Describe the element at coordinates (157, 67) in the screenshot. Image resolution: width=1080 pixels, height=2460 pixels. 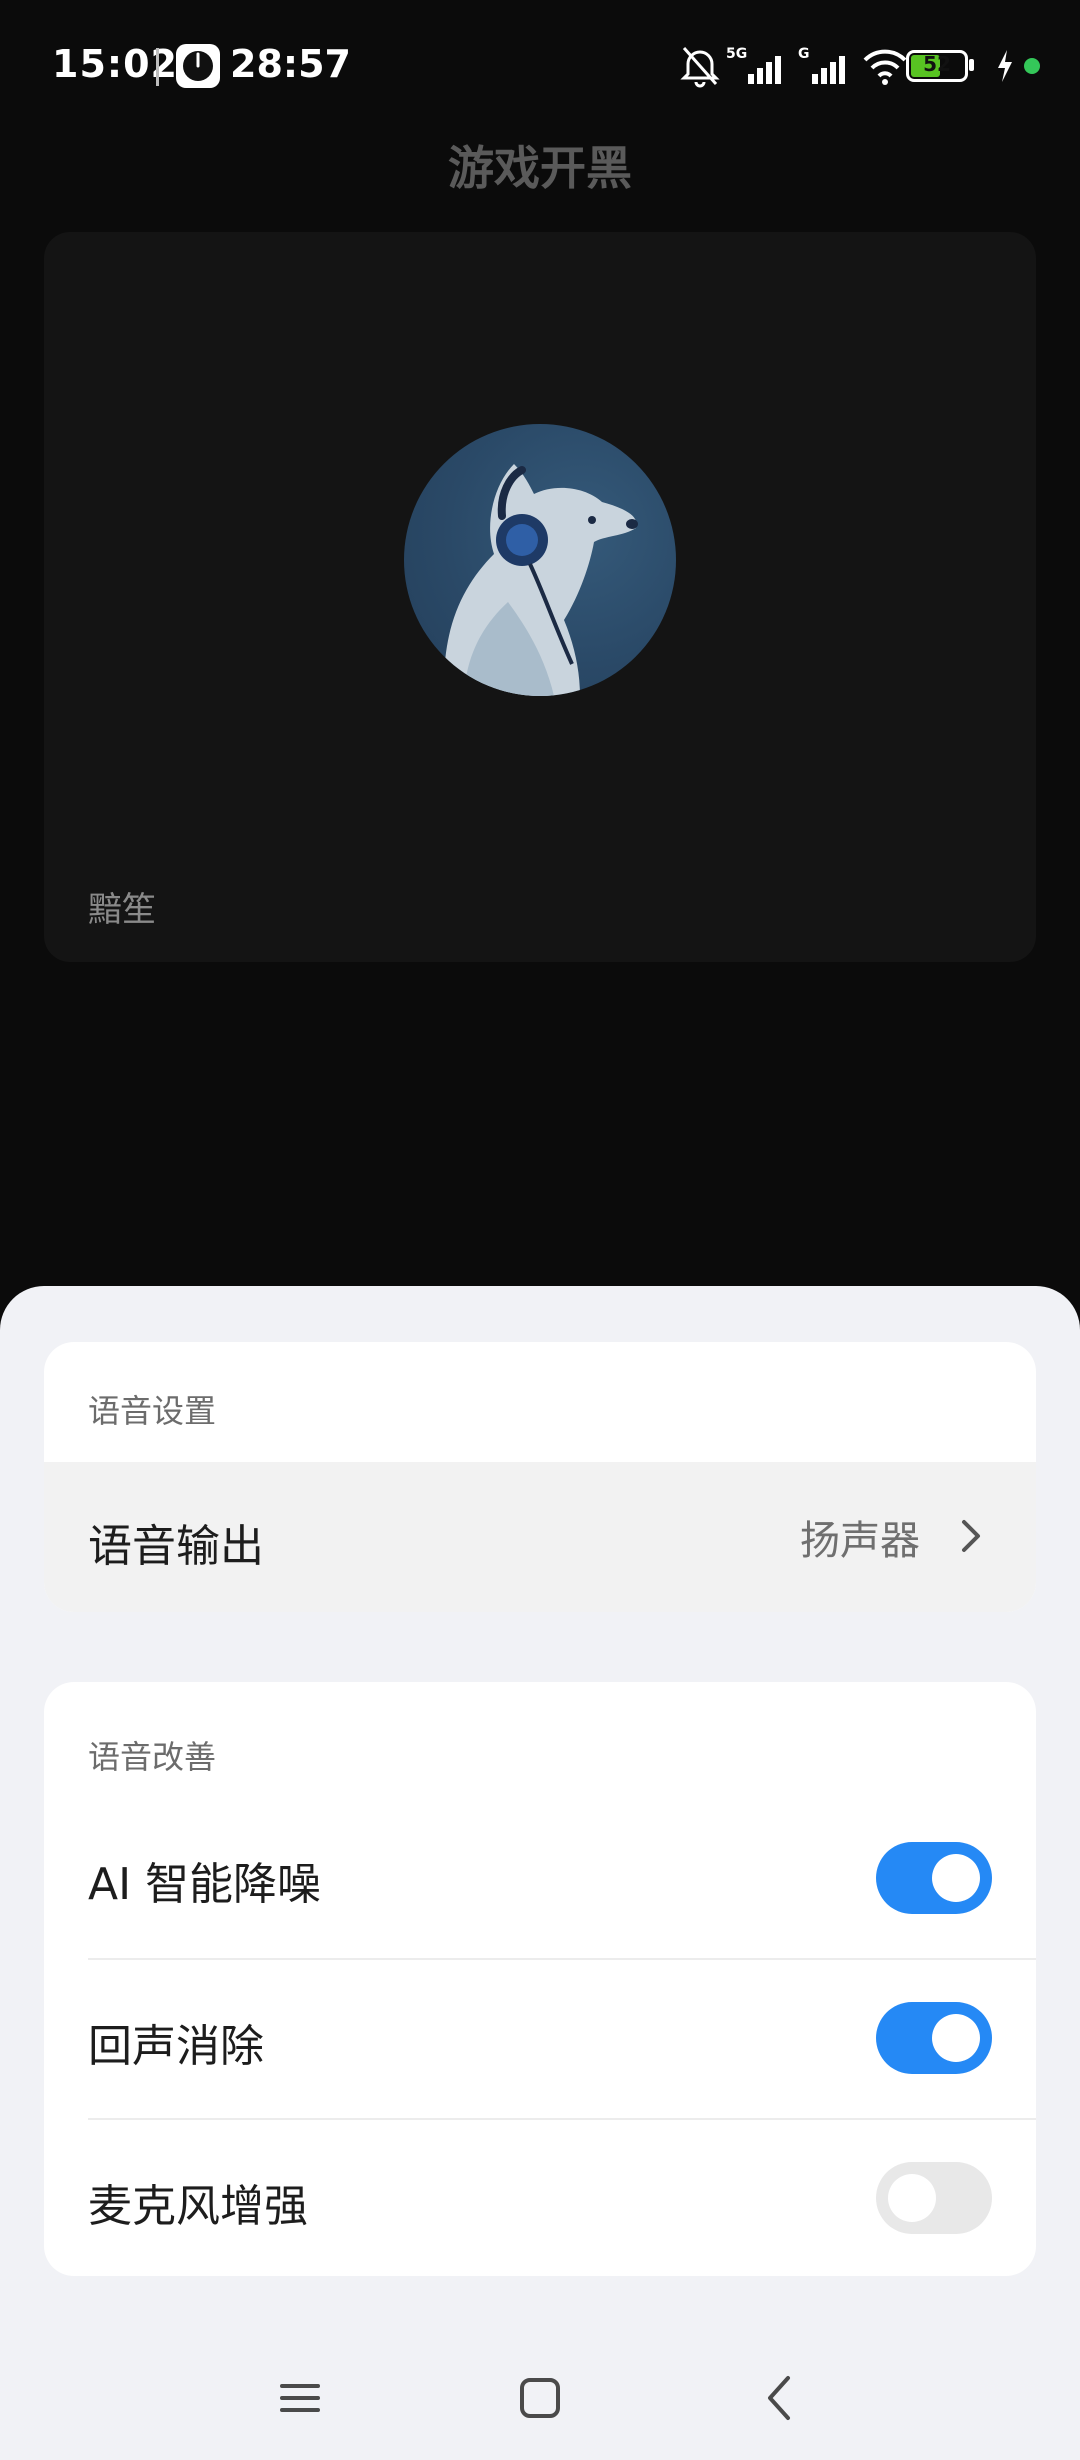
I see `status-separator` at that location.